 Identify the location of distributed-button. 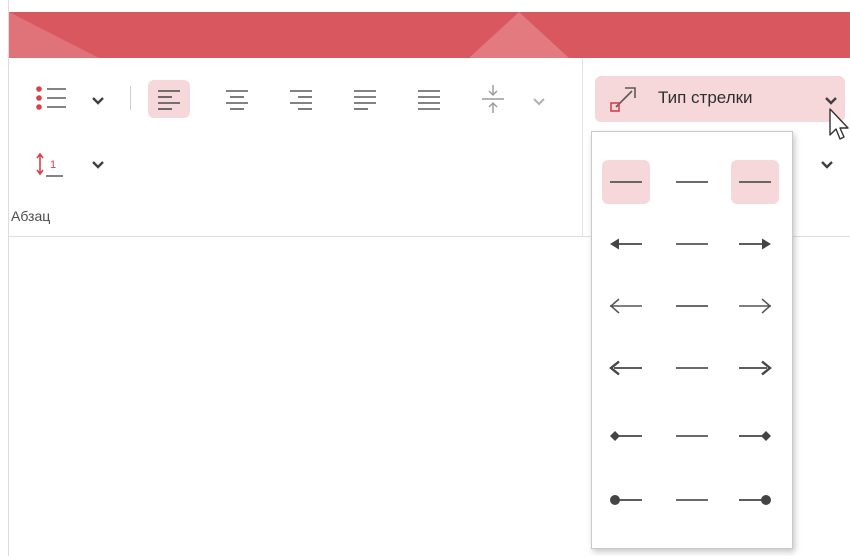
(429, 99).